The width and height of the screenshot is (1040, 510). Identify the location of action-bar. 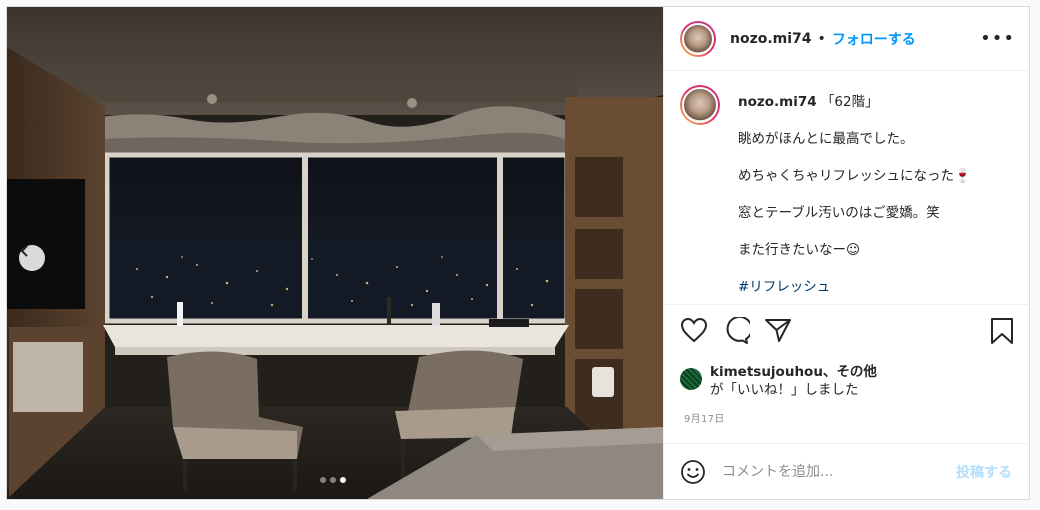
(846, 329).